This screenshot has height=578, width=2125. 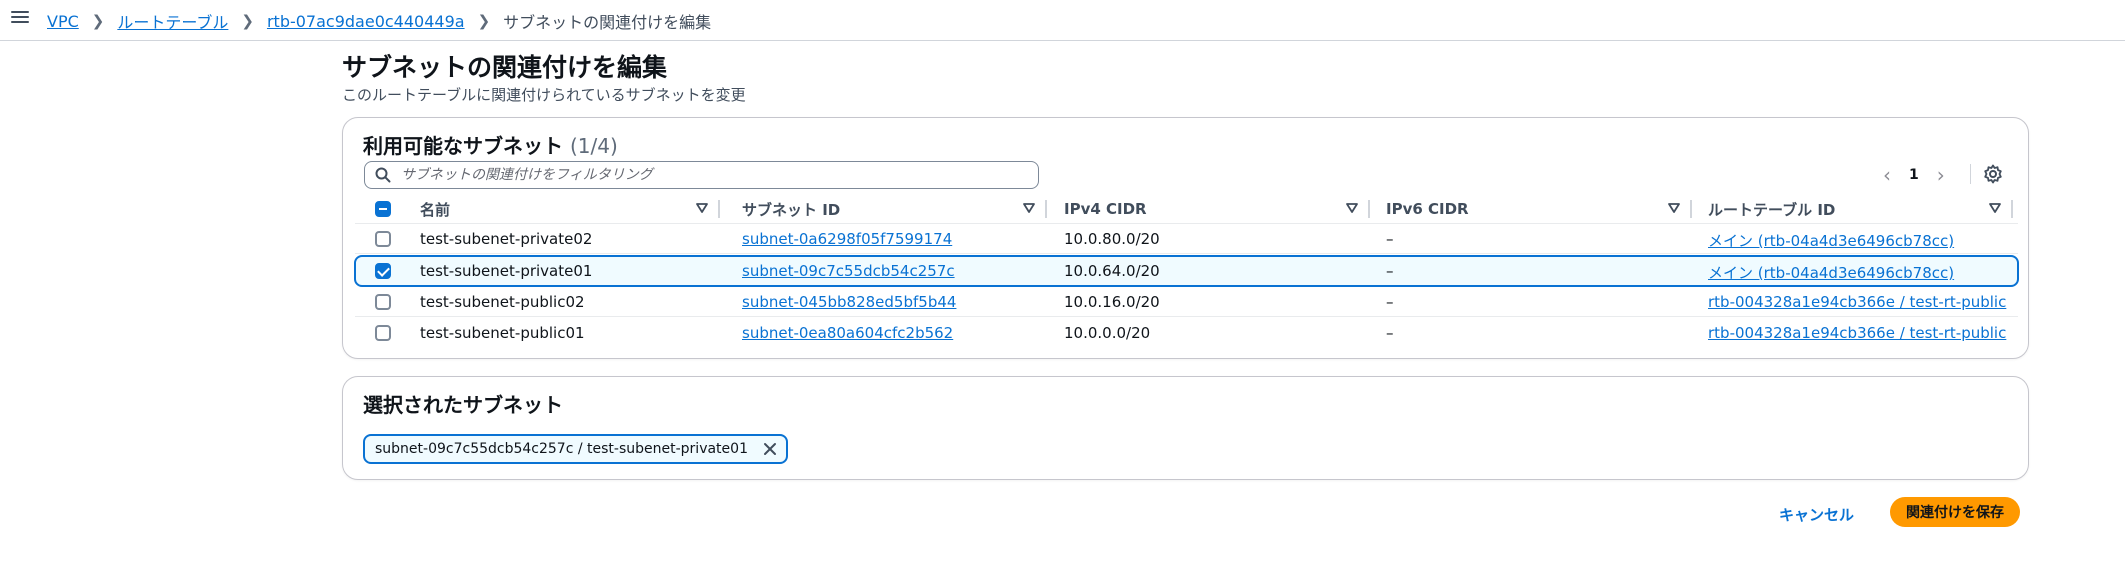 I want to click on breadcrumb-current: サブネットの関連付けを編集, so click(x=607, y=22).